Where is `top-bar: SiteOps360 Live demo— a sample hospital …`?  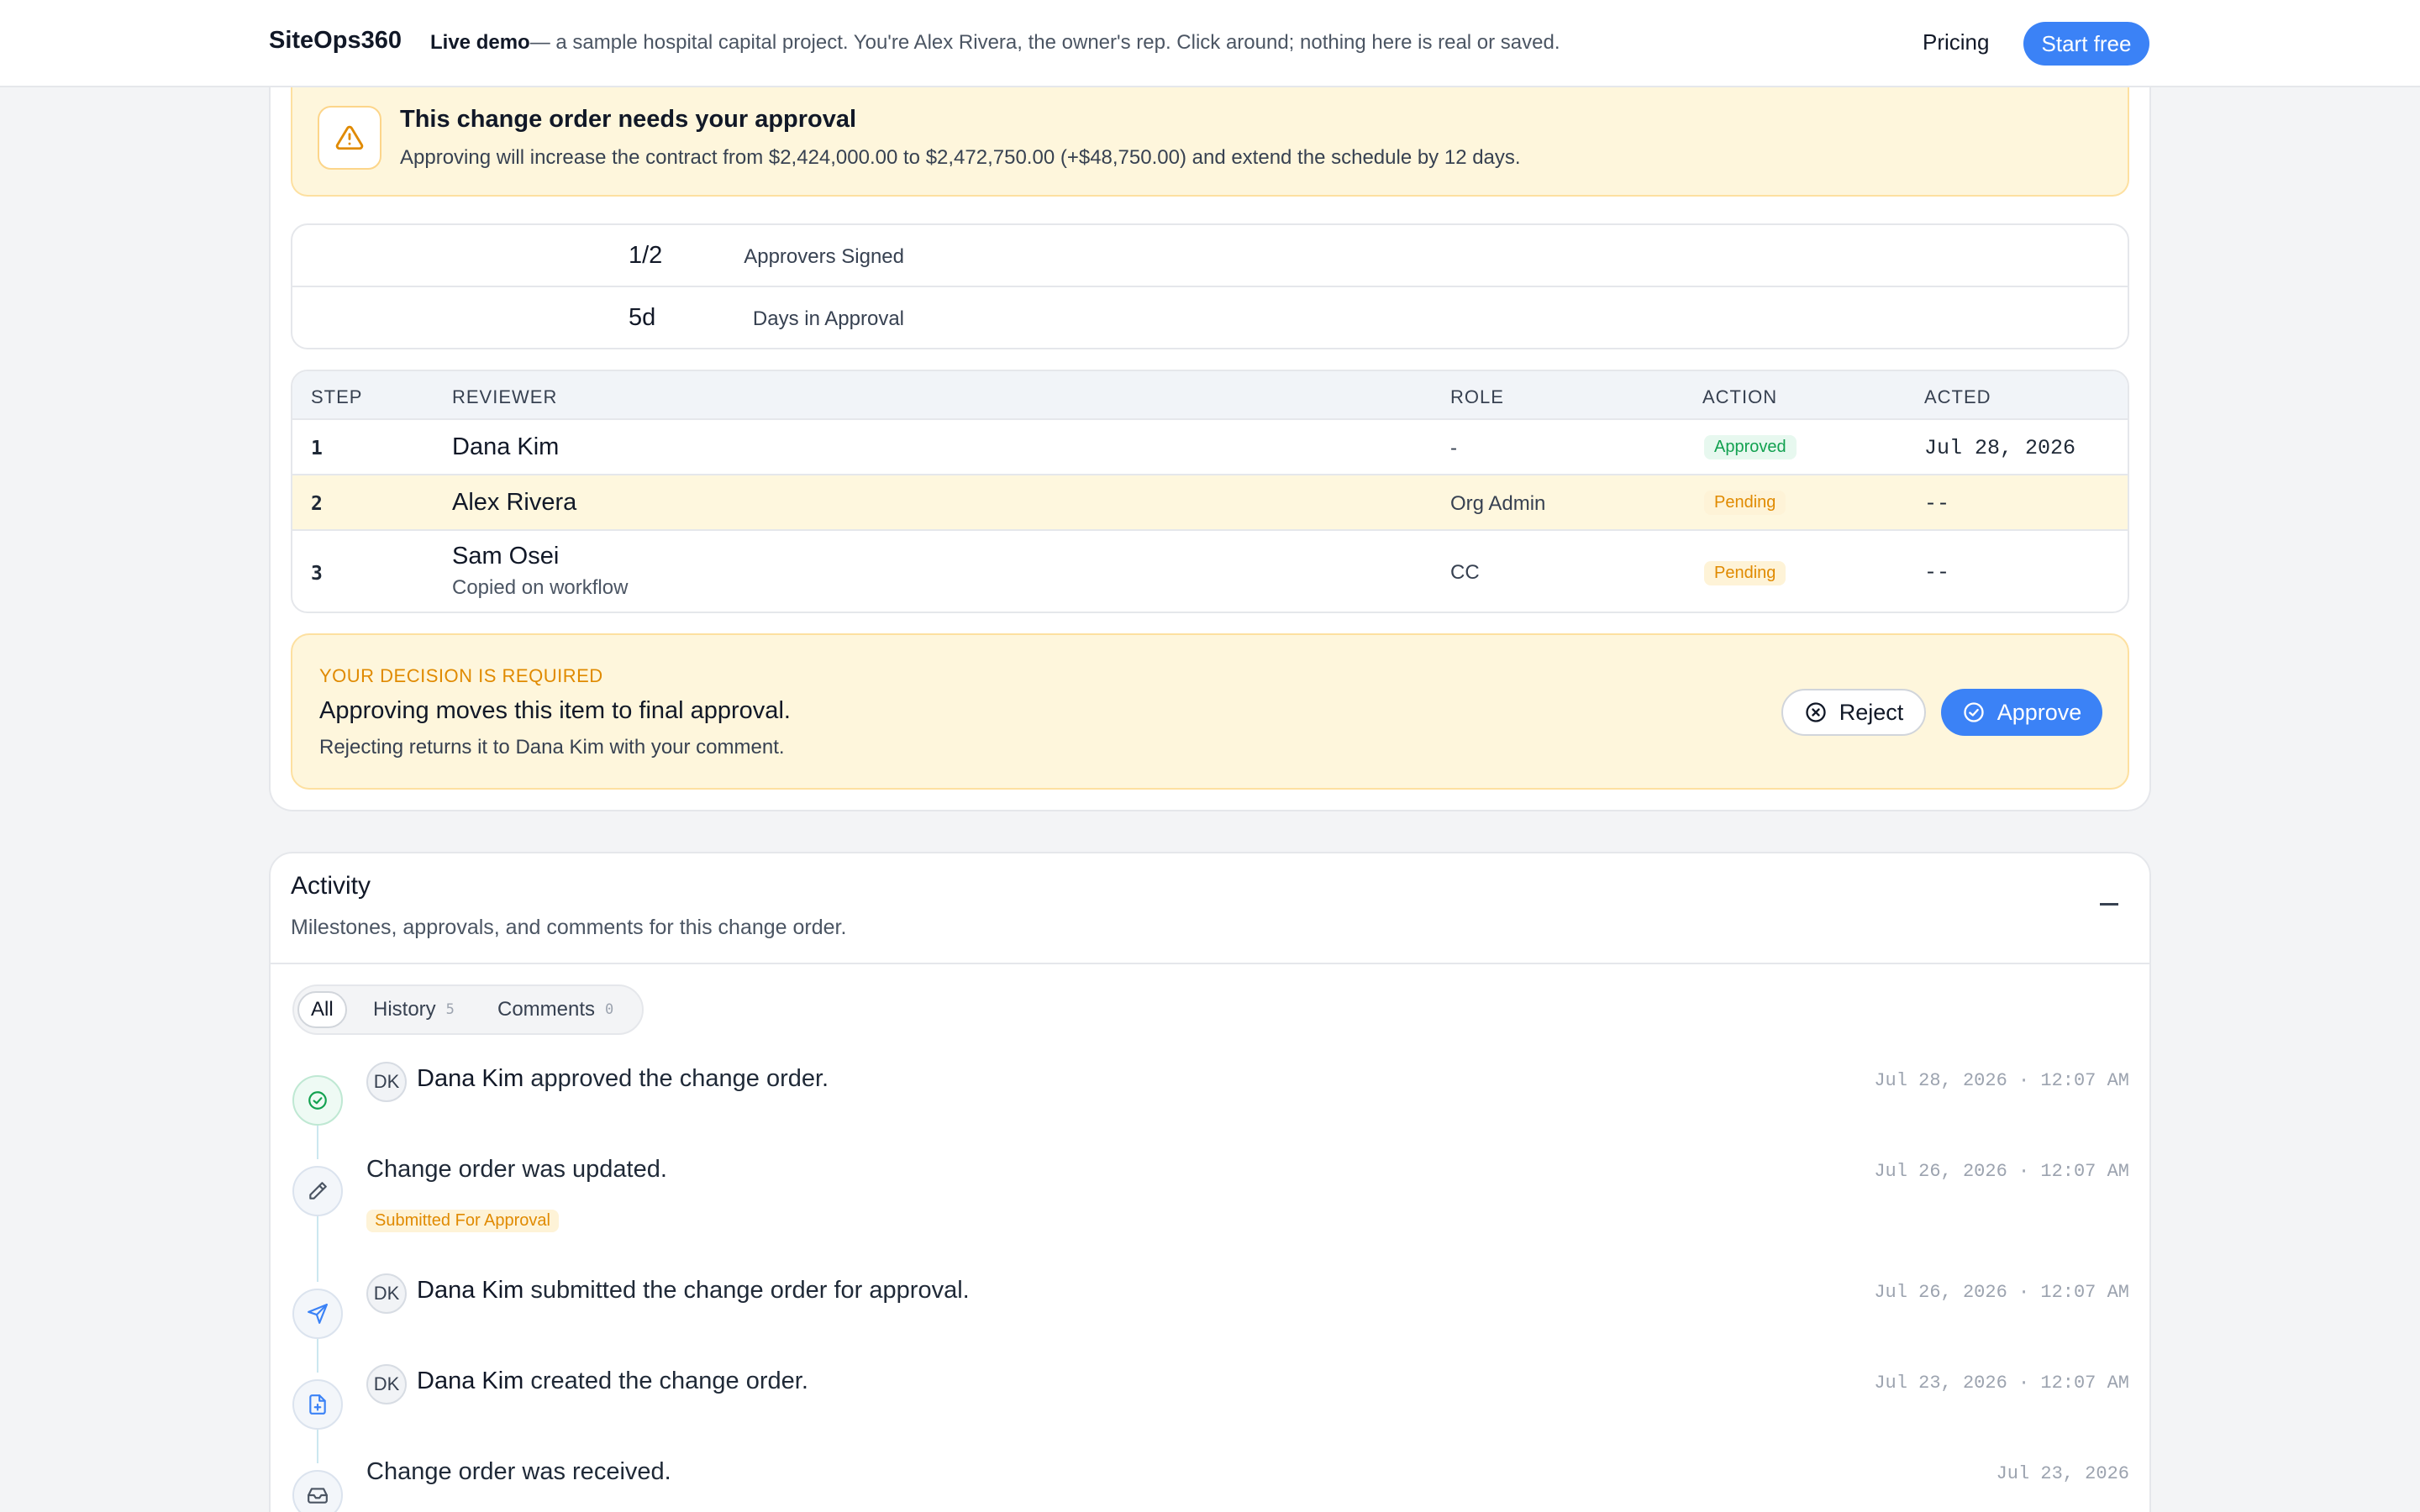 top-bar: SiteOps360 Live demo— a sample hospital … is located at coordinates (1210, 43).